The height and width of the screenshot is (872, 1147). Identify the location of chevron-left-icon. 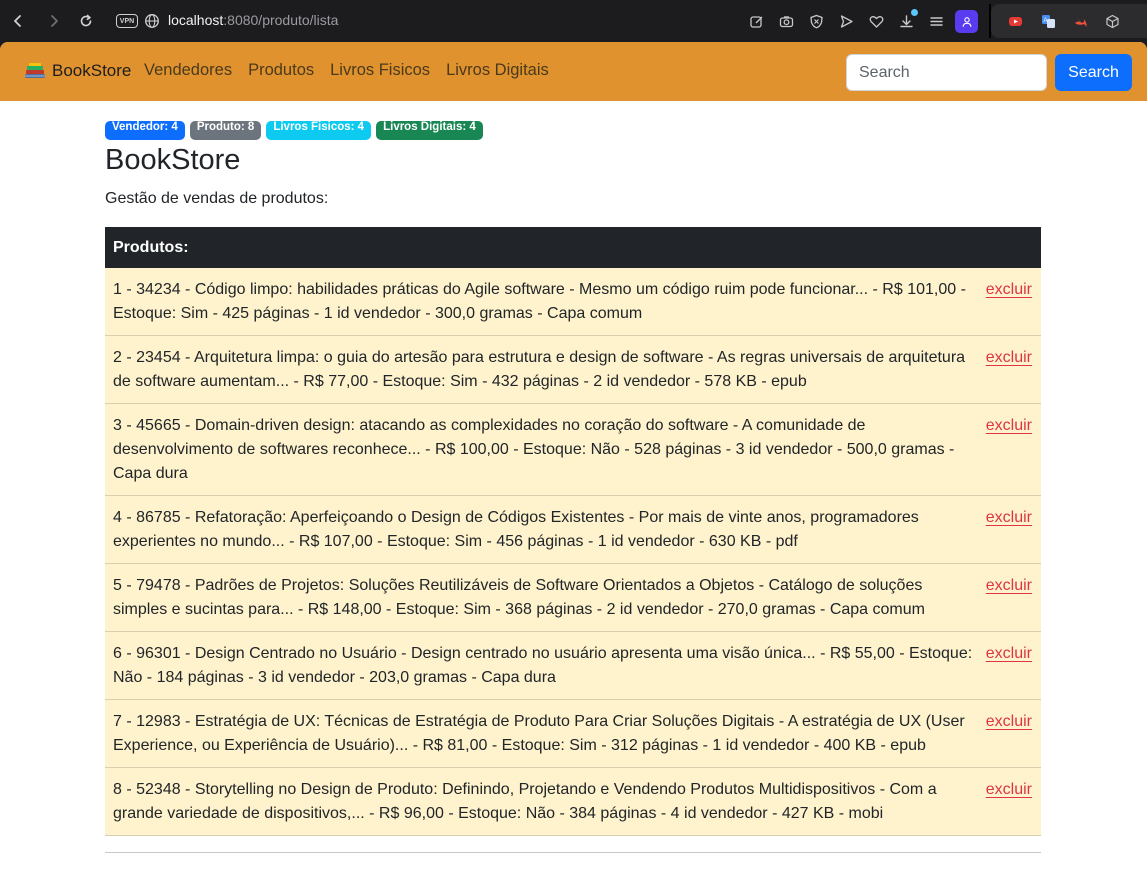
(17, 21).